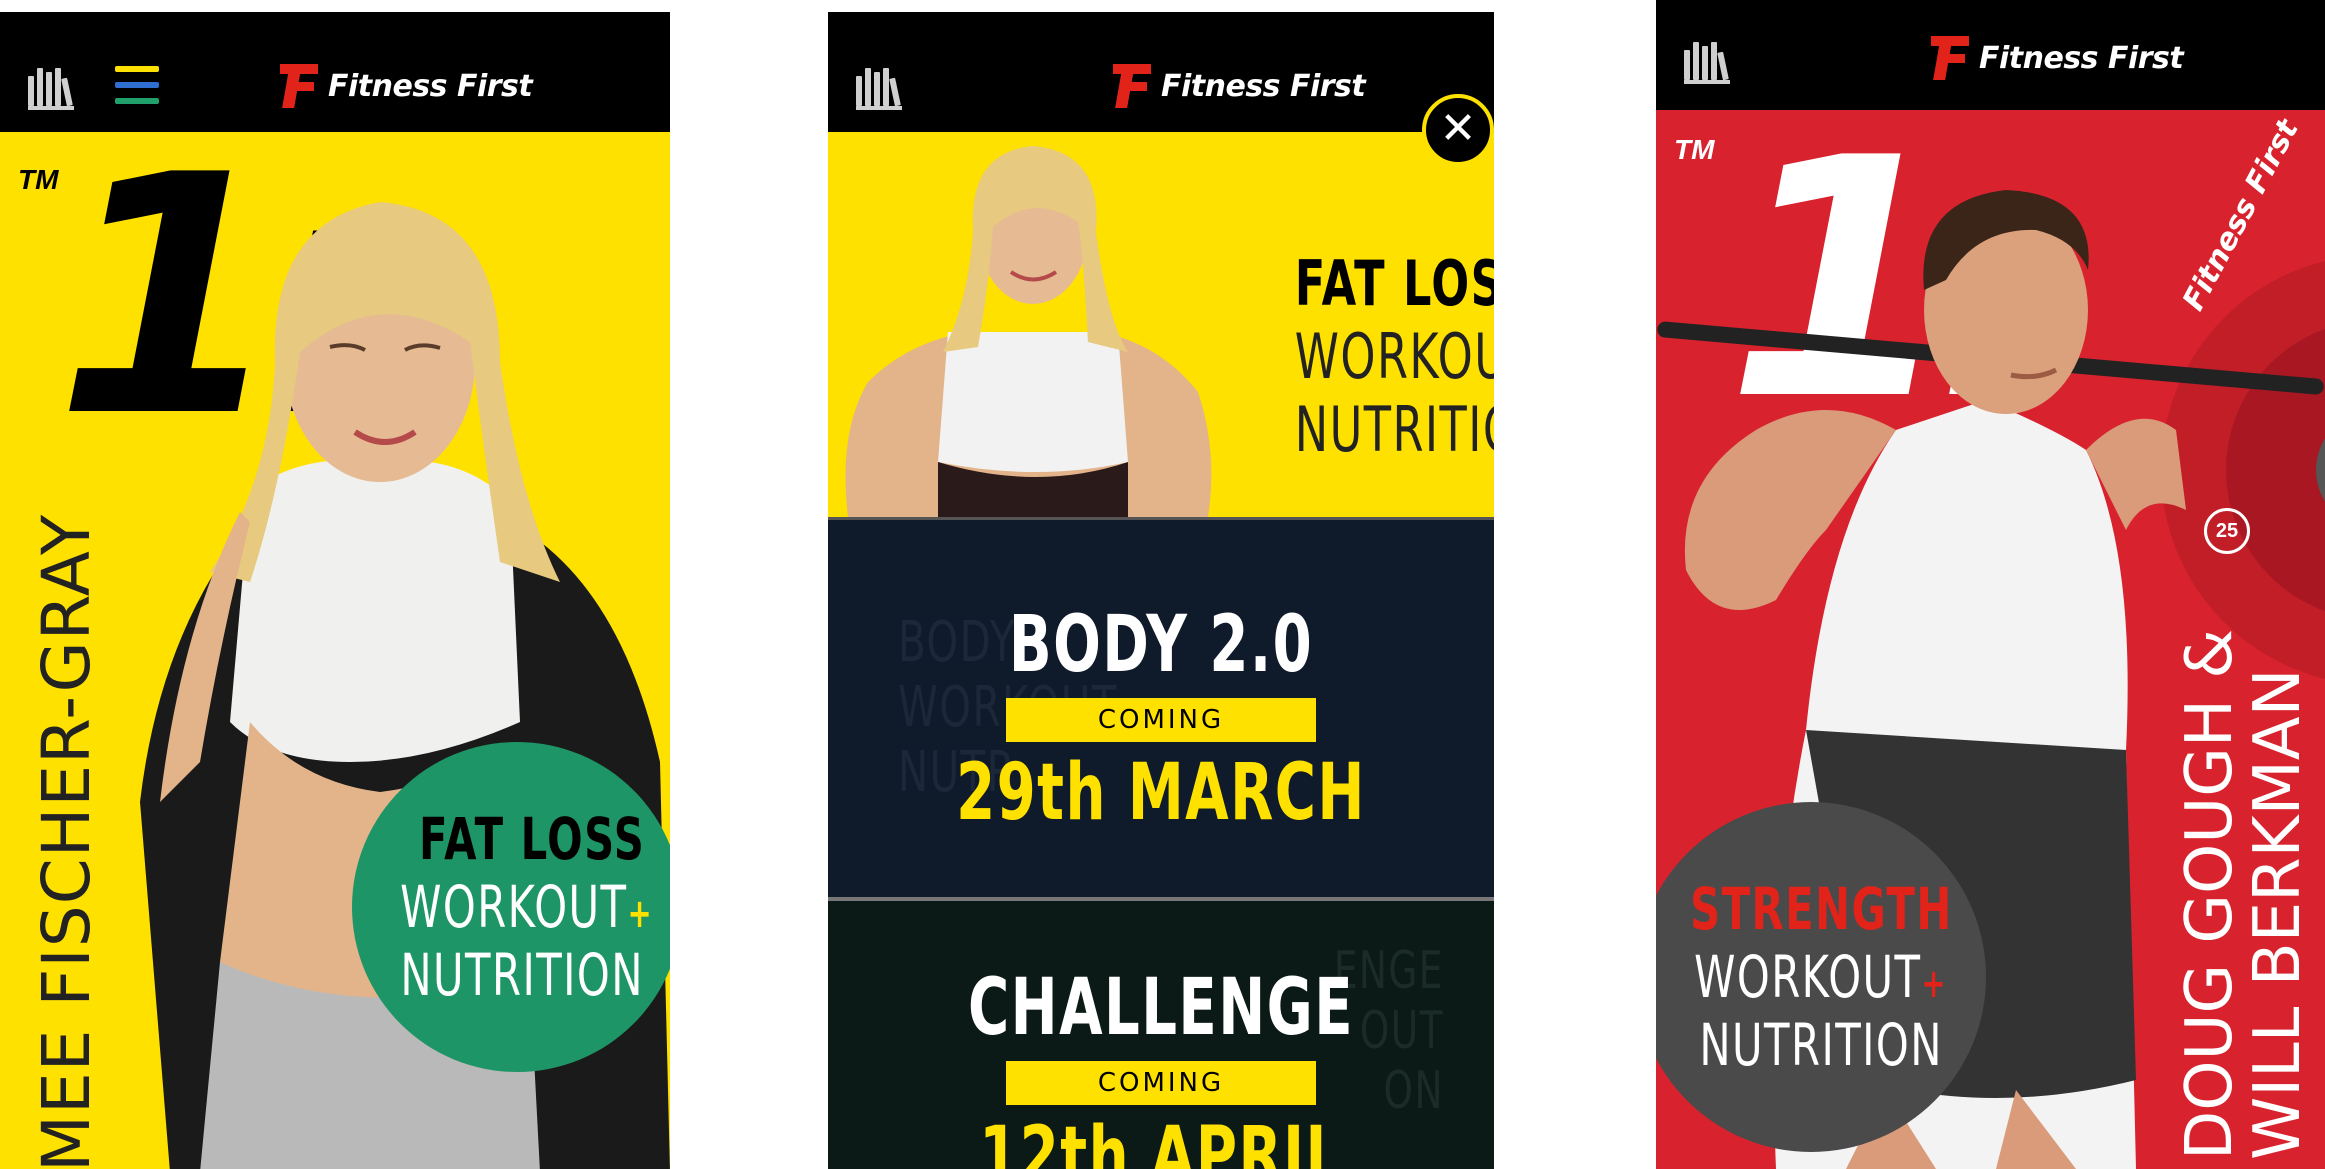 The height and width of the screenshot is (1169, 2325). Describe the element at coordinates (1161, 645) in the screenshot. I see `panel-title: BODY 2.0` at that location.